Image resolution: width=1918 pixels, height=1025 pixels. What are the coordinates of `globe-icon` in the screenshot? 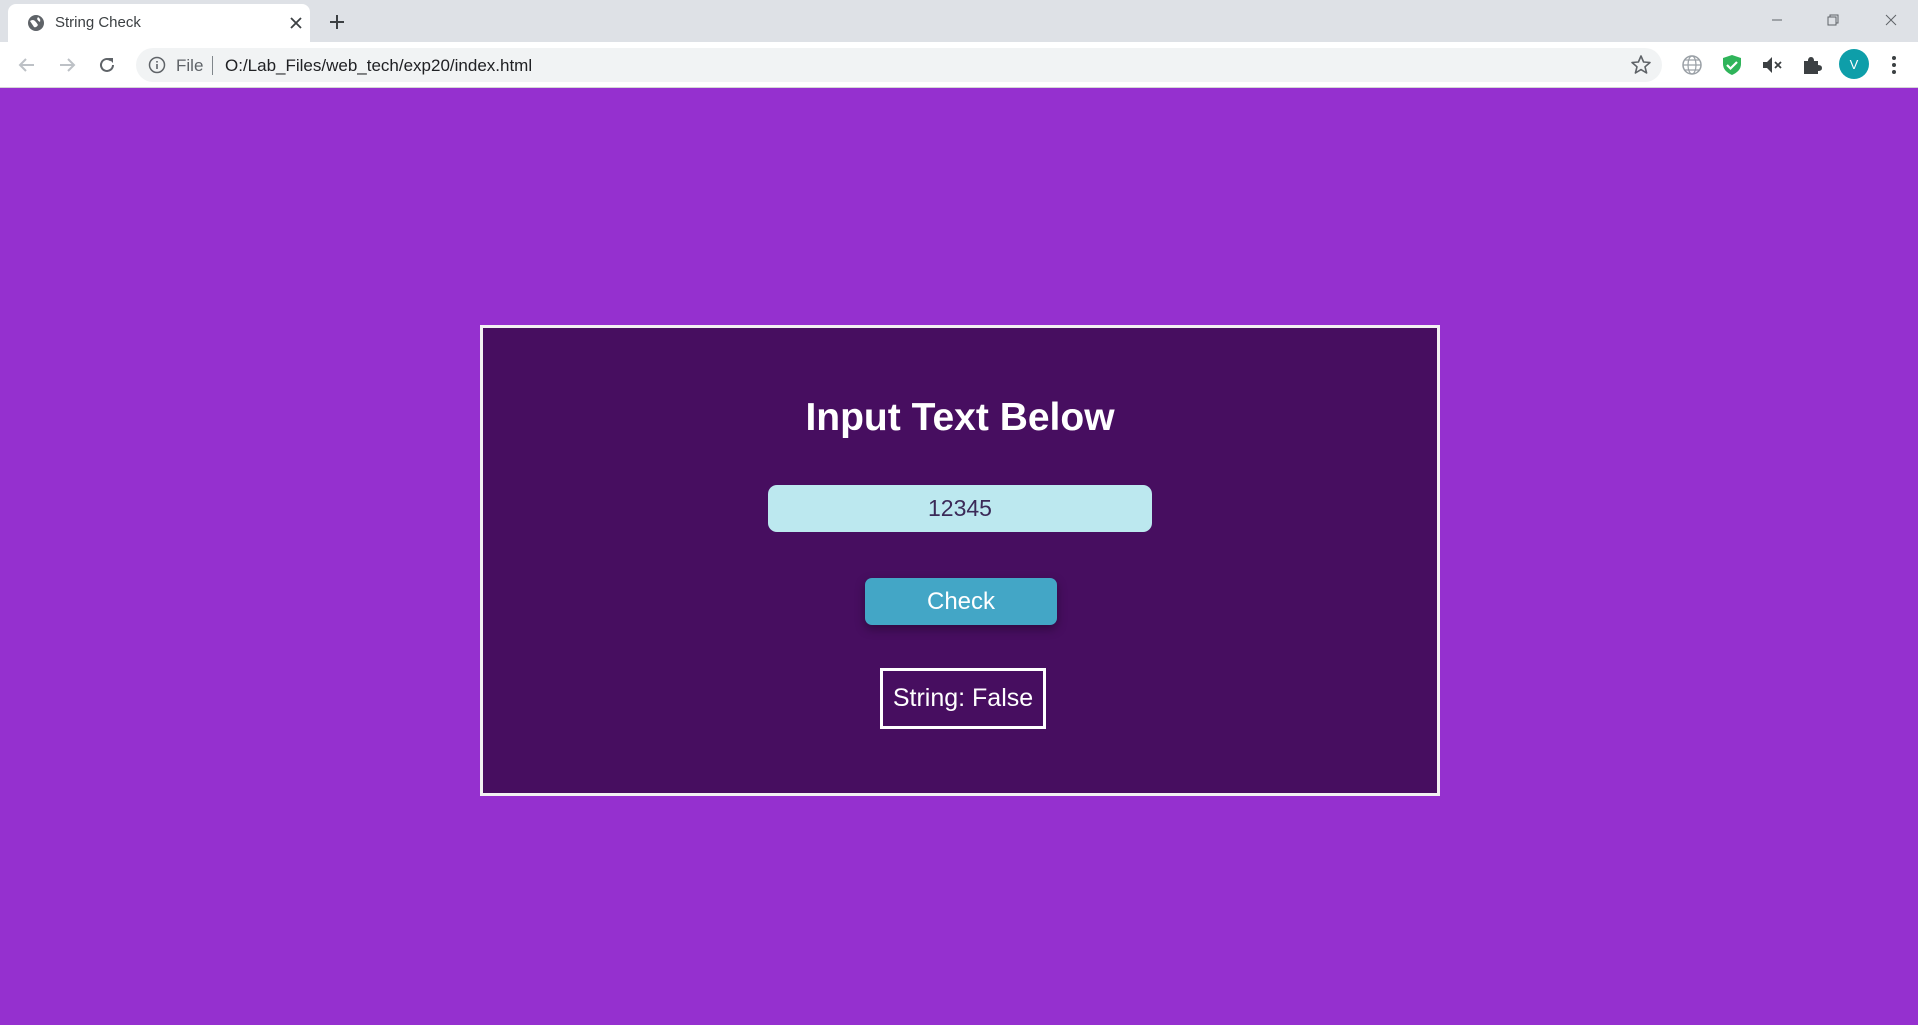 It's located at (36, 23).